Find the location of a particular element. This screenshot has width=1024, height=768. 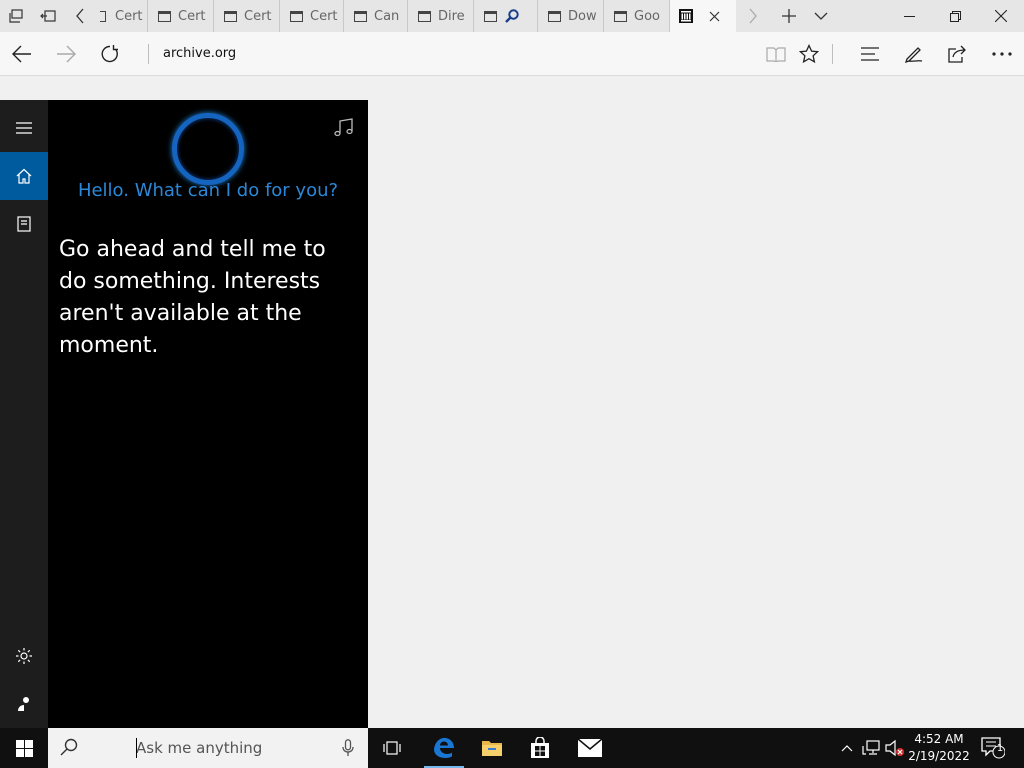

tab-strip: Cert Cert Cert Cert Can Dire Dow Goo is located at coordinates (512, 16).